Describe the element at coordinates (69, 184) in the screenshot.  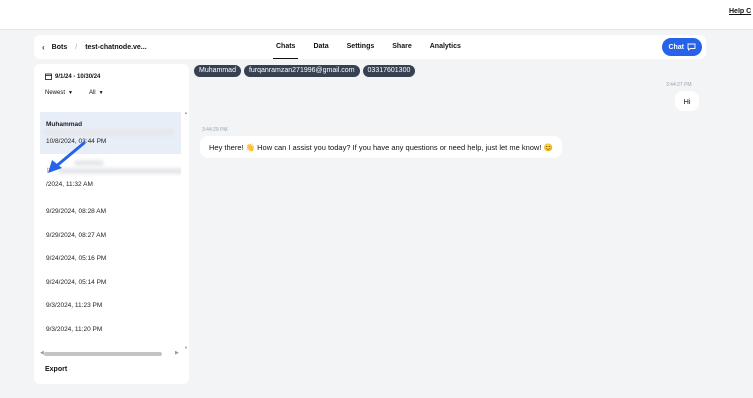
I see `chat-datetime: /2024, 11:32 AM` at that location.